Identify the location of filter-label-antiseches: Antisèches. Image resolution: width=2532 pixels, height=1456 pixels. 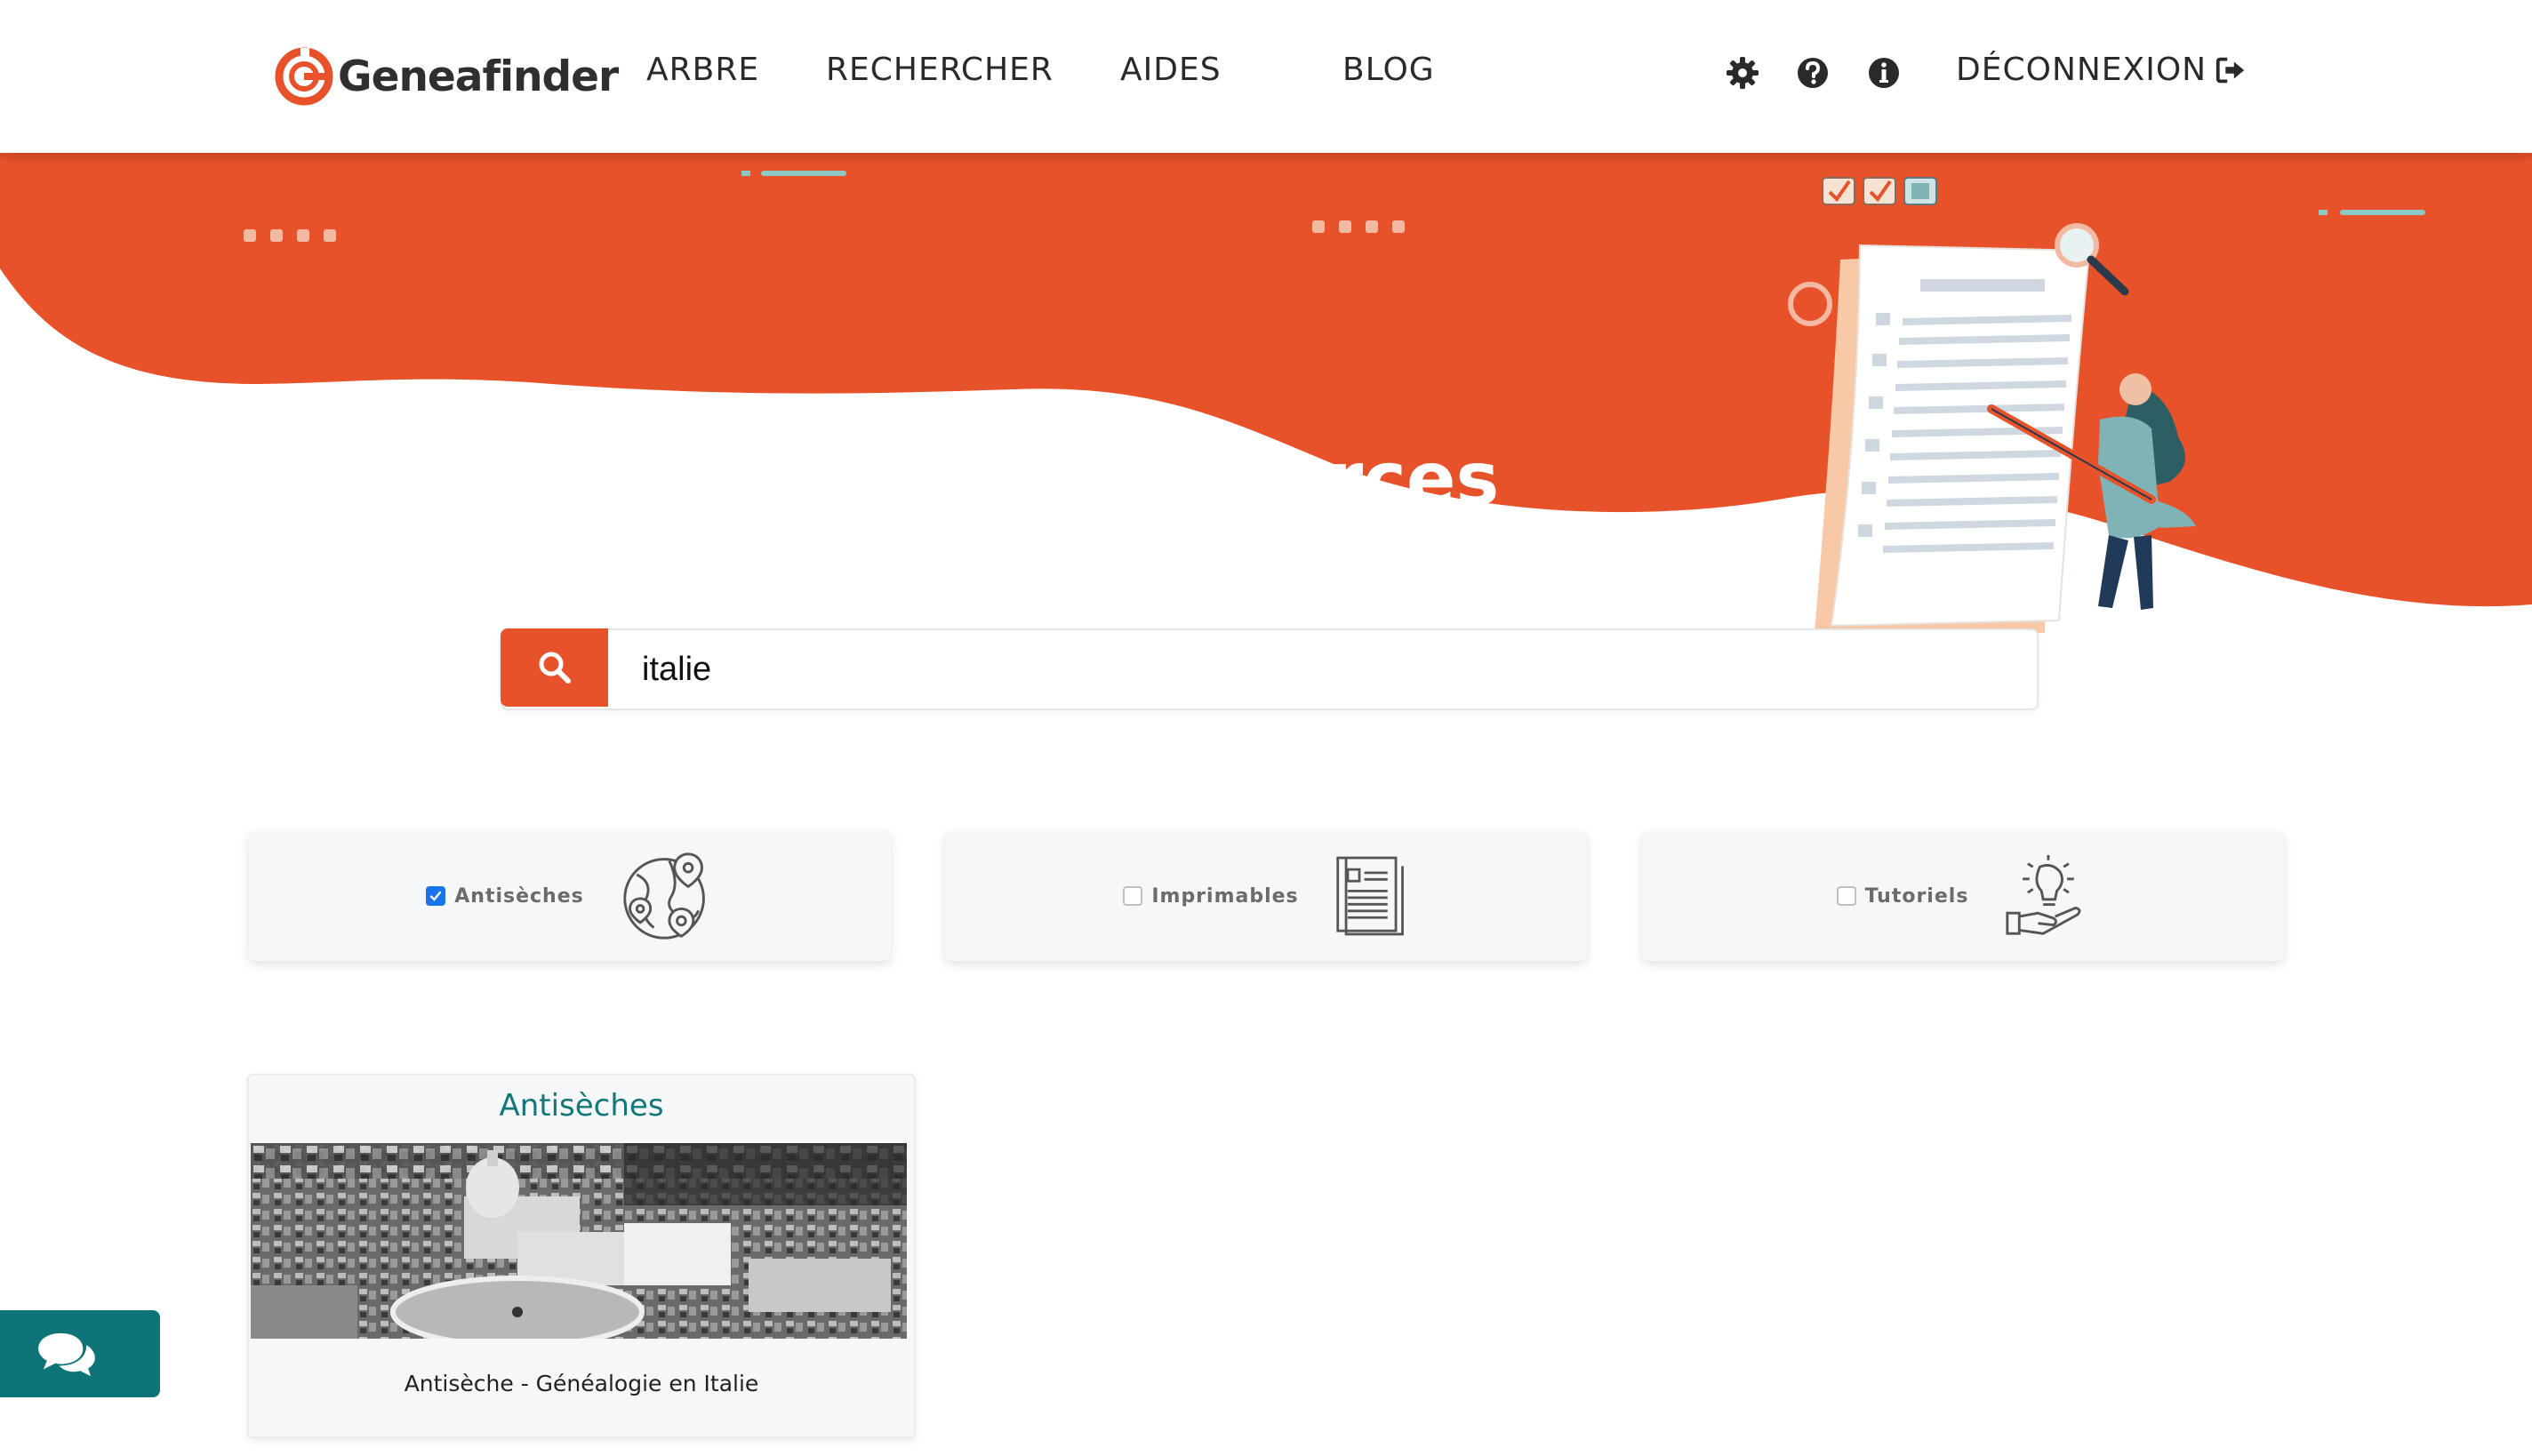
(519, 896).